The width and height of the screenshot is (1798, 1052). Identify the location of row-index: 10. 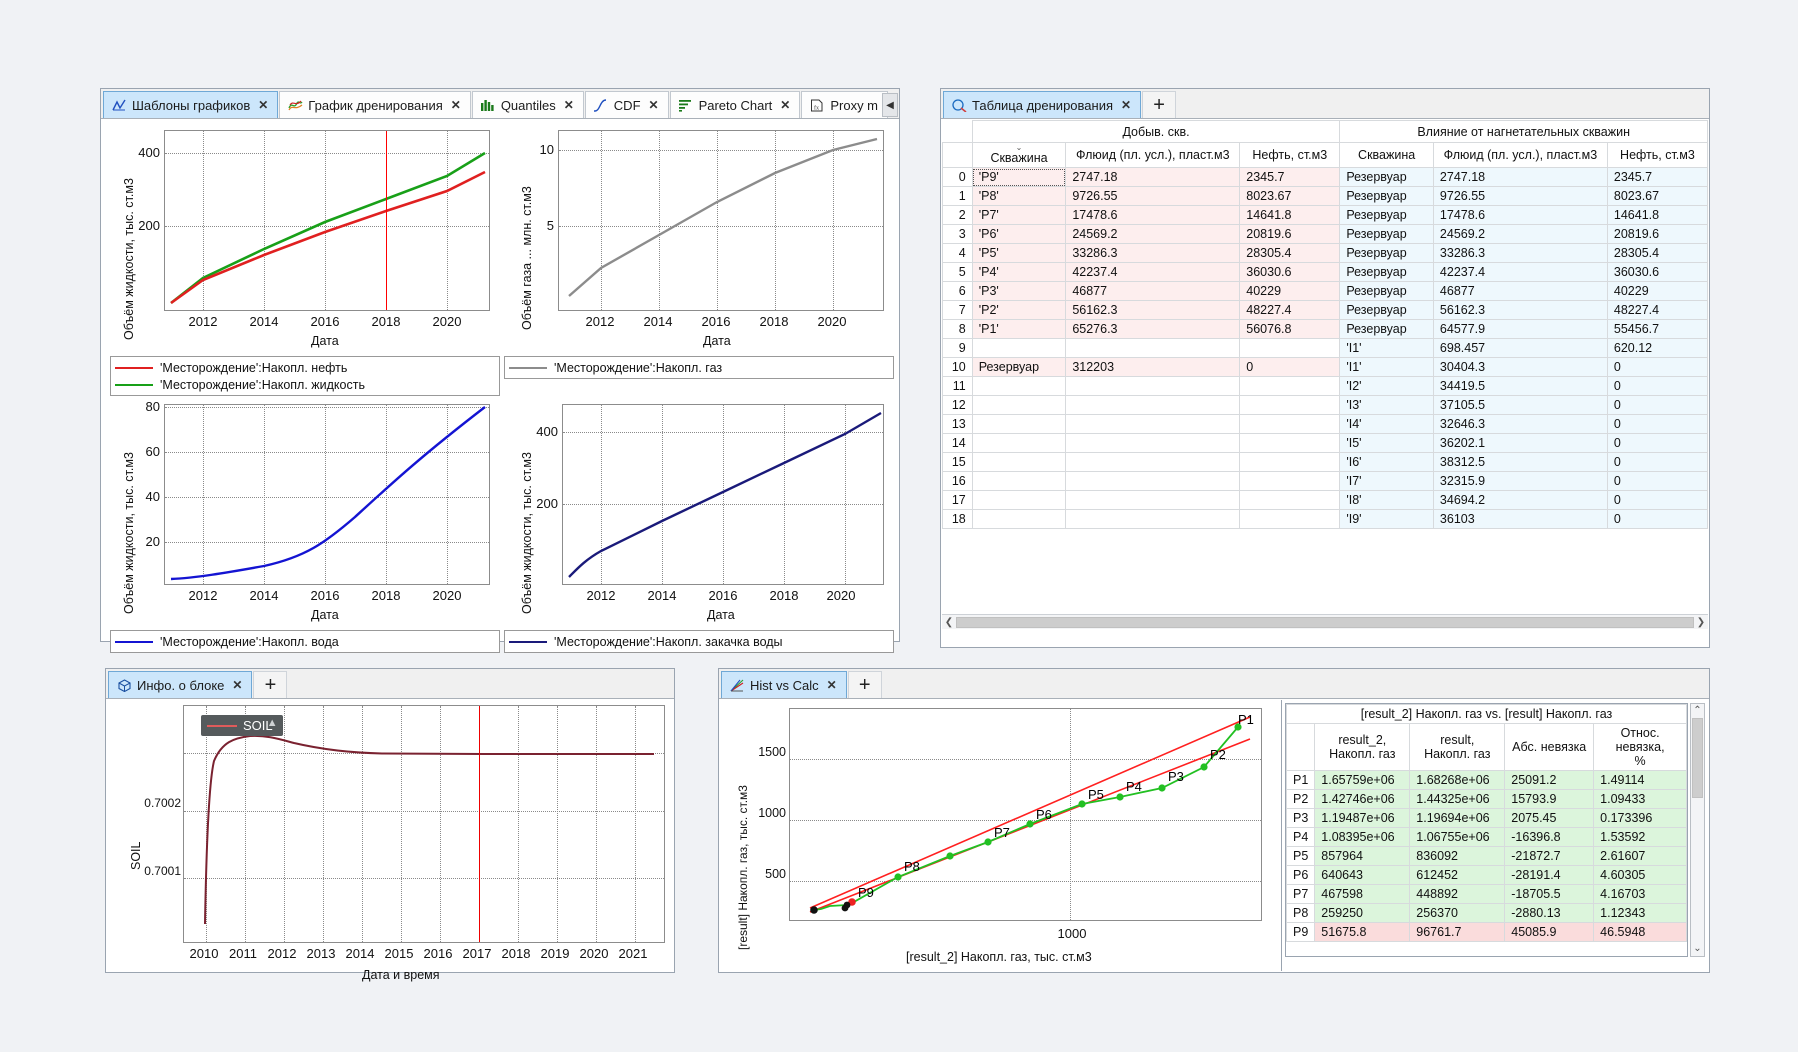
(957, 367).